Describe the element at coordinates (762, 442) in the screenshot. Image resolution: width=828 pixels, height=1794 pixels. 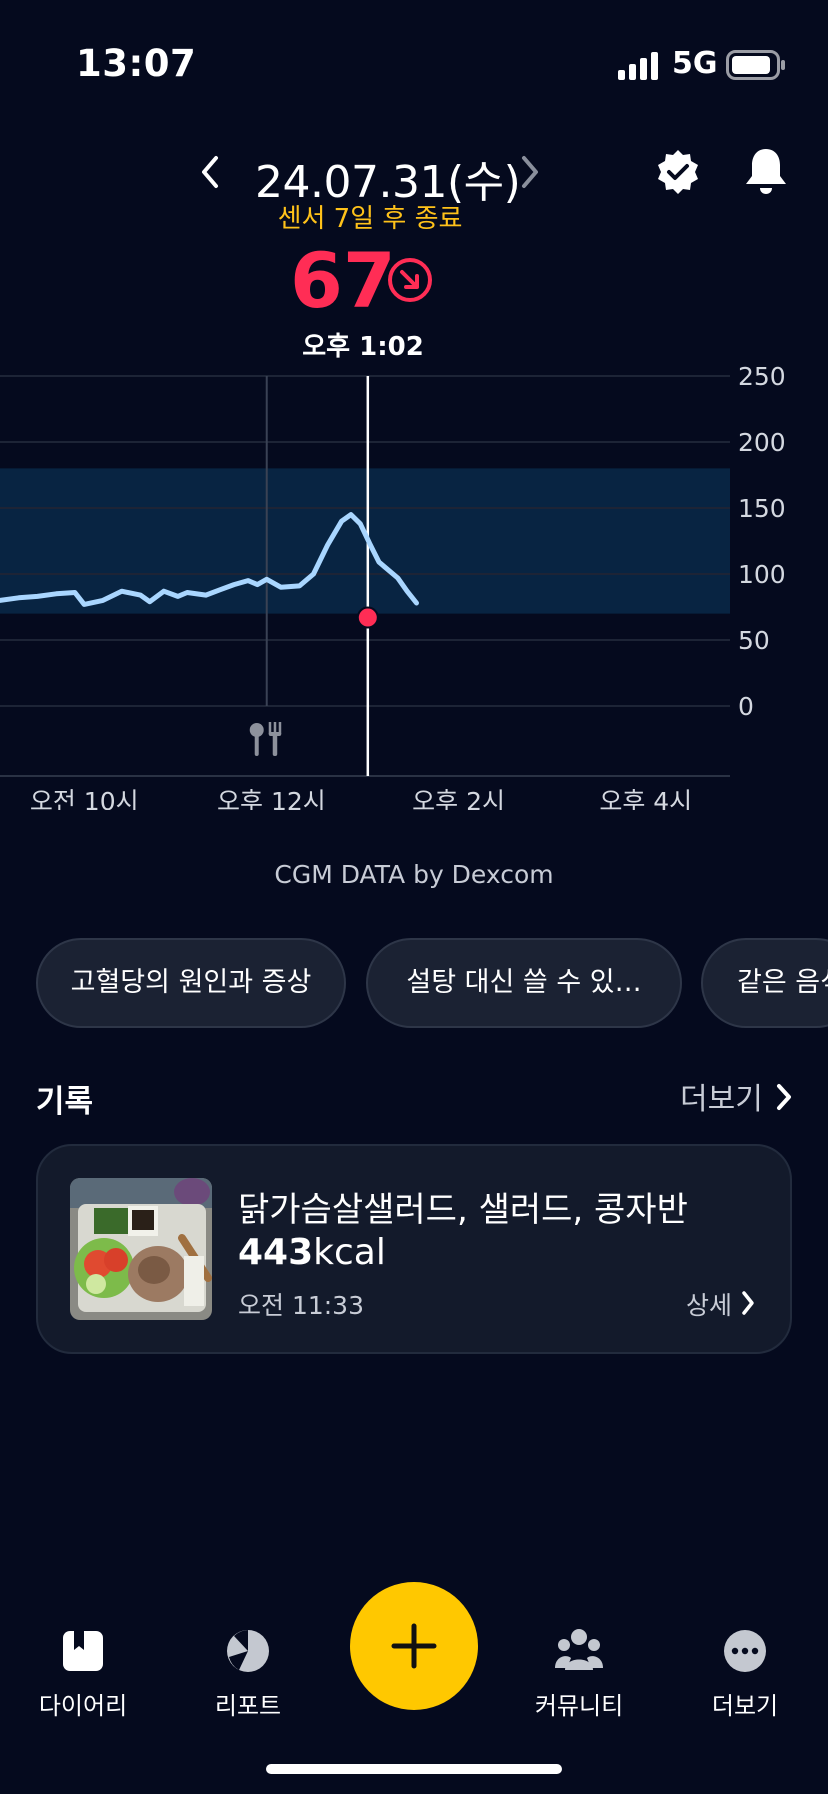
I see `y-tick-label: 200` at that location.